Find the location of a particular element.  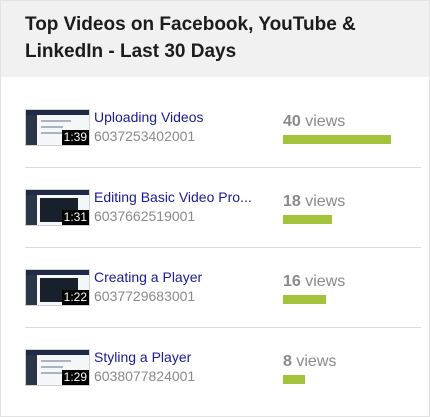

duration-badge: 1:22 is located at coordinates (75, 297).